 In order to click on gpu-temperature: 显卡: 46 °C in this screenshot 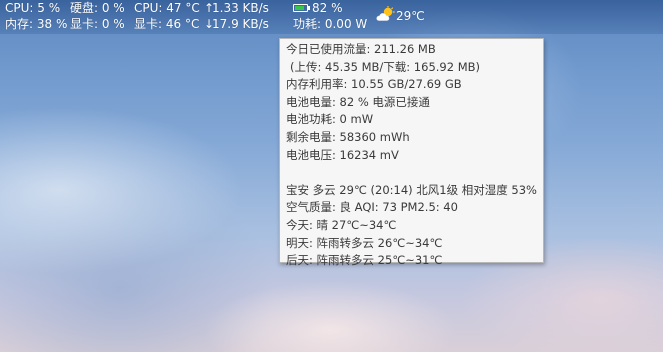, I will do `click(167, 24)`.